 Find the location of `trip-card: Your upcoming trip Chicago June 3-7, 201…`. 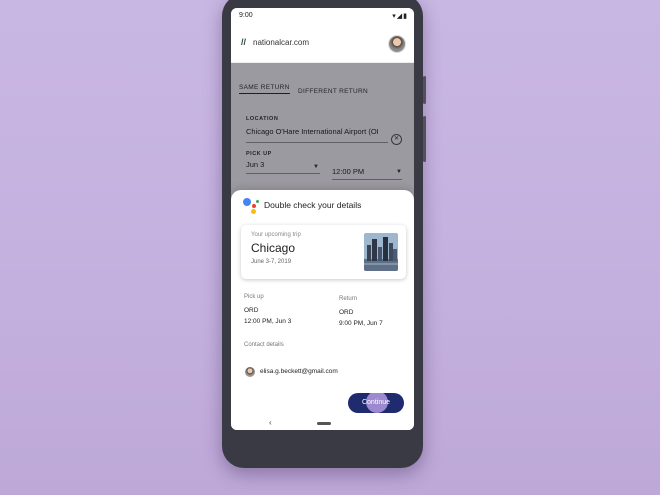

trip-card: Your upcoming trip Chicago June 3-7, 201… is located at coordinates (323, 252).